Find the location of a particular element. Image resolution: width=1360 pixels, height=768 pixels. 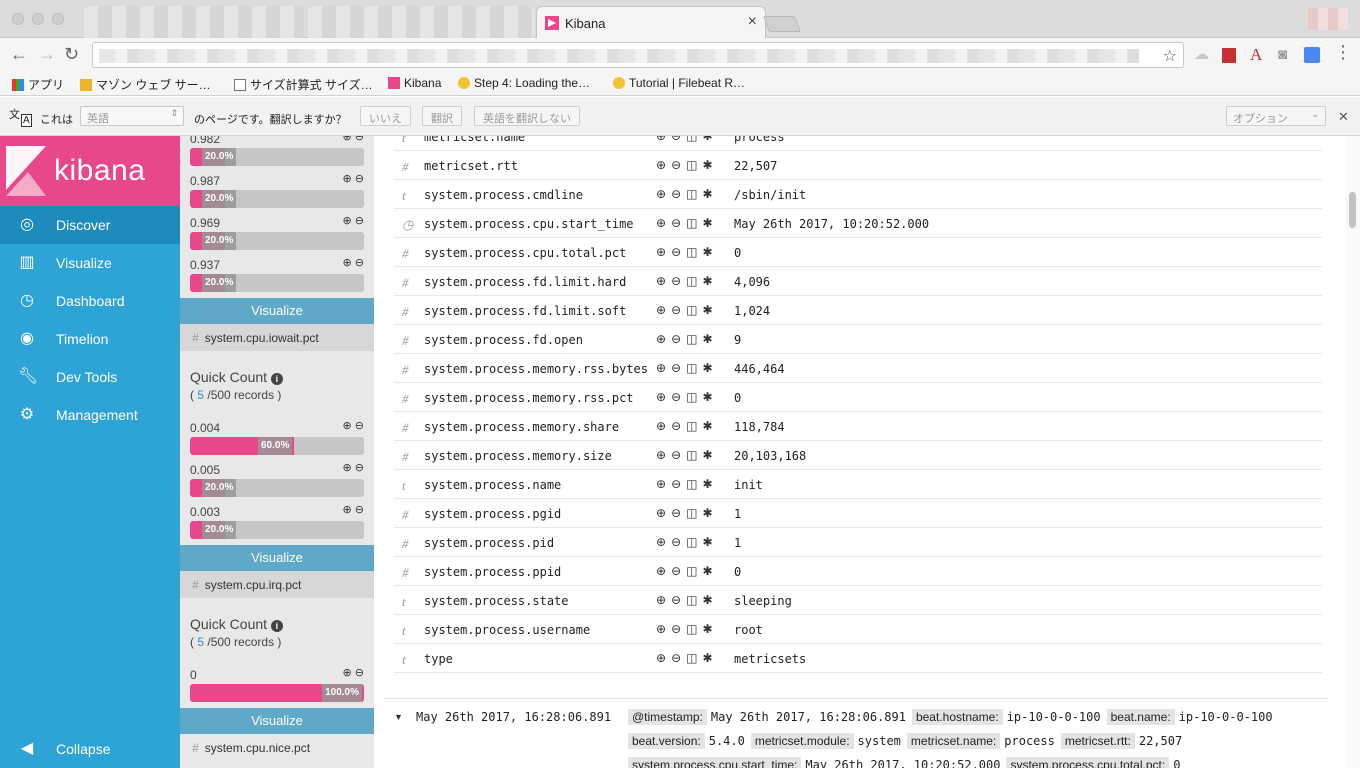

nav-dev-tools: 🔧︎ Dev Tools is located at coordinates (90, 377).